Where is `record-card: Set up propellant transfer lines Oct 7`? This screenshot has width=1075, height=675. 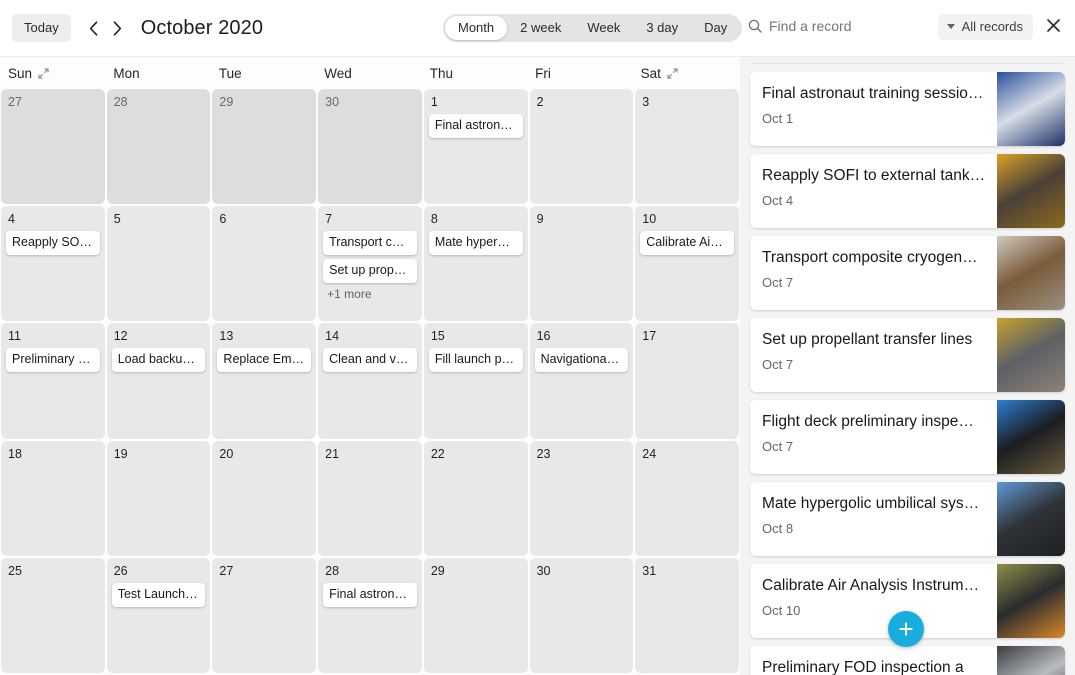
record-card: Set up propellant transfer lines Oct 7 is located at coordinates (907, 355).